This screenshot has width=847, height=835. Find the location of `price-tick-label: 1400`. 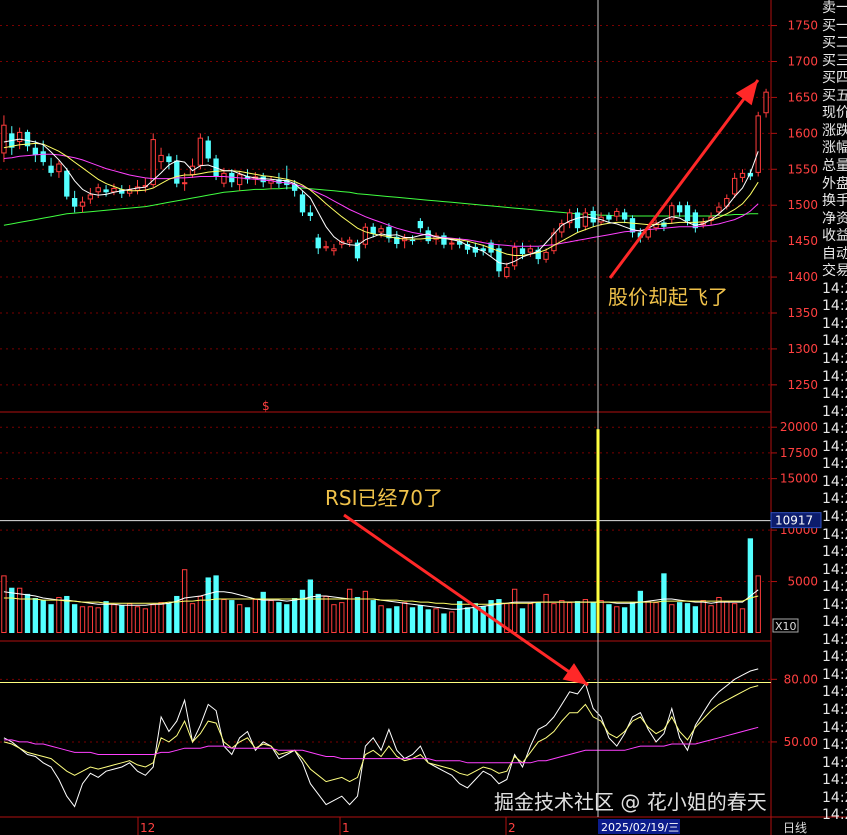

price-tick-label: 1400 is located at coordinates (802, 277).